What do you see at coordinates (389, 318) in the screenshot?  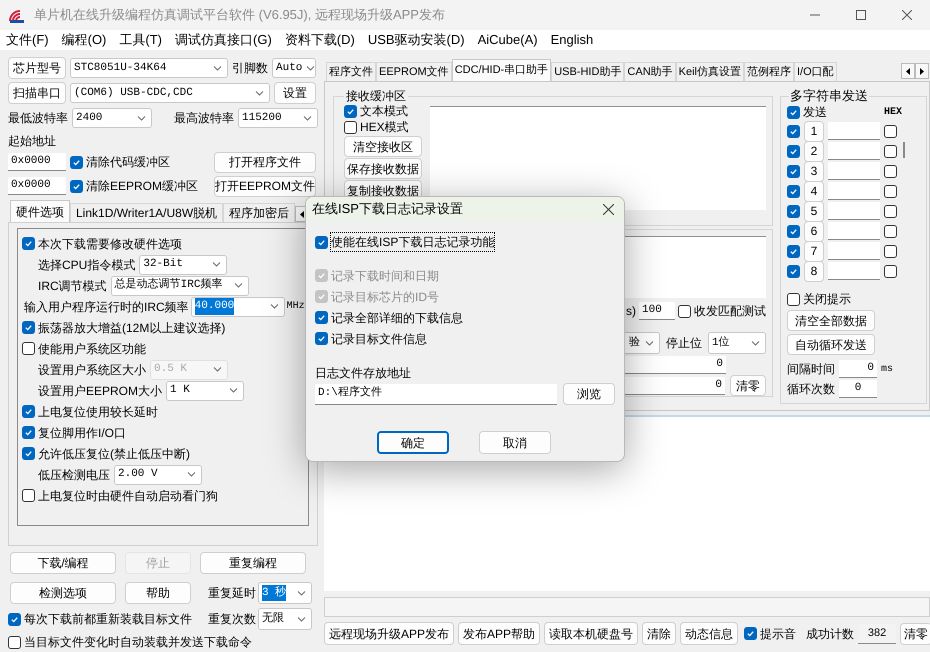 I see `checkbox: 记录全部详细的下载信息` at bounding box center [389, 318].